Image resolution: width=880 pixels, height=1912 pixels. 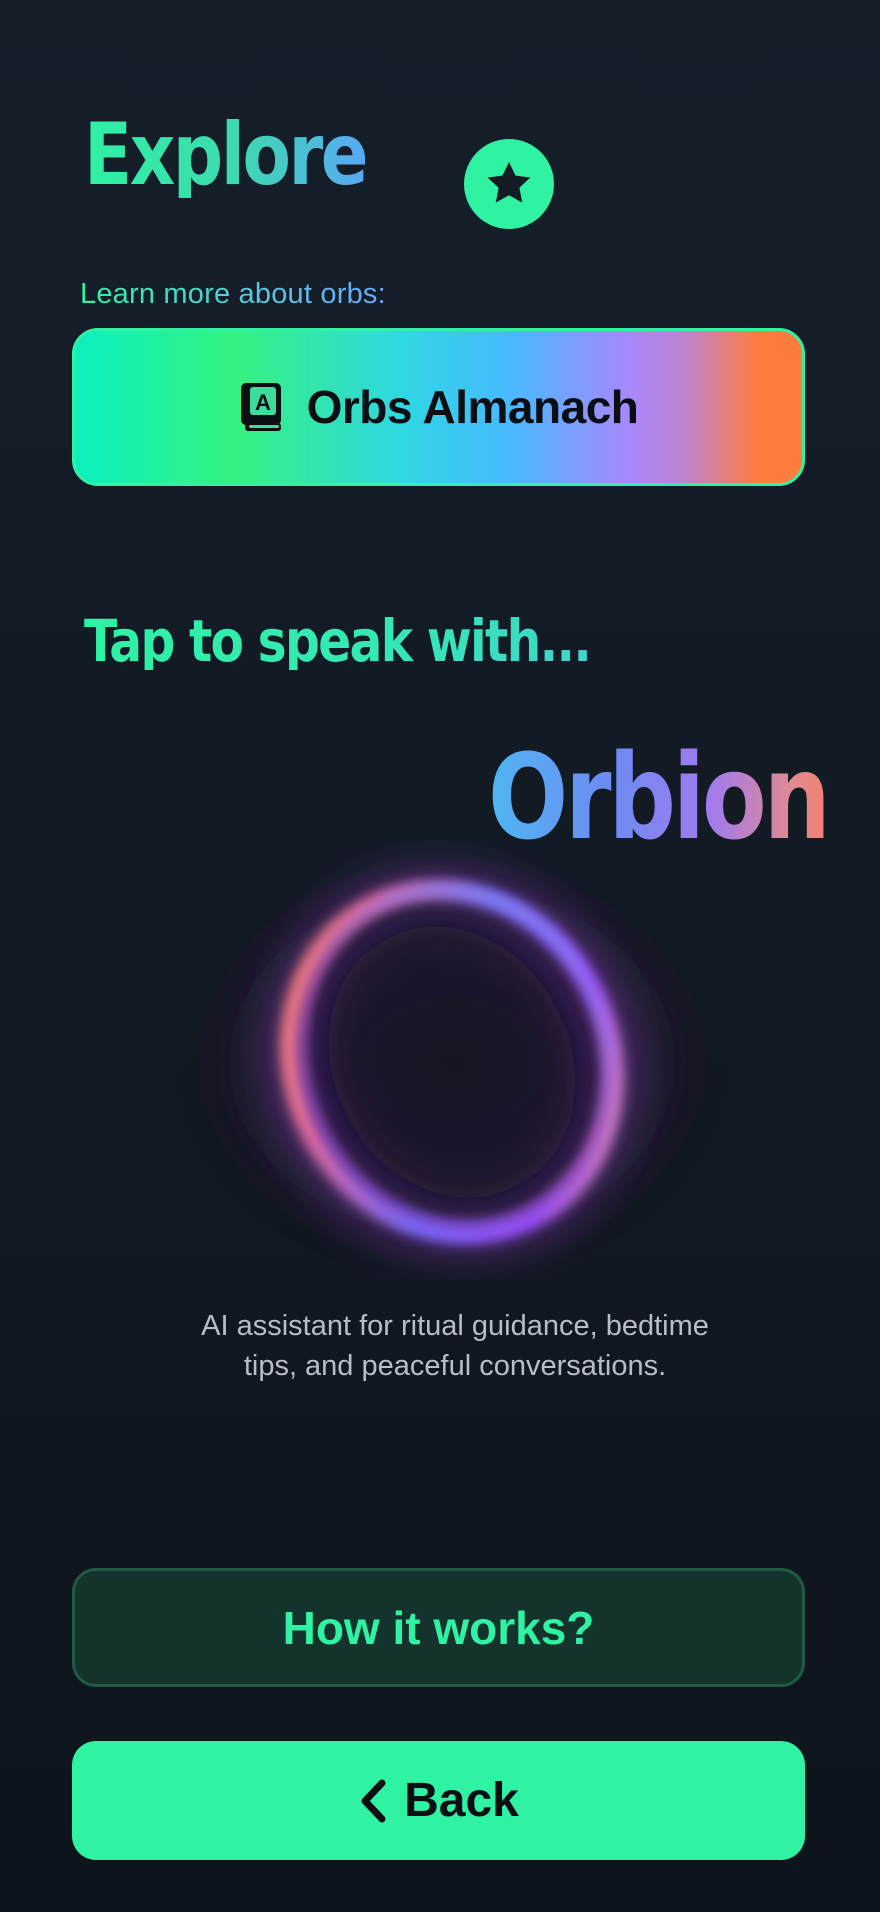 I want to click on how-it-works-button: How it works?, so click(x=438, y=1627).